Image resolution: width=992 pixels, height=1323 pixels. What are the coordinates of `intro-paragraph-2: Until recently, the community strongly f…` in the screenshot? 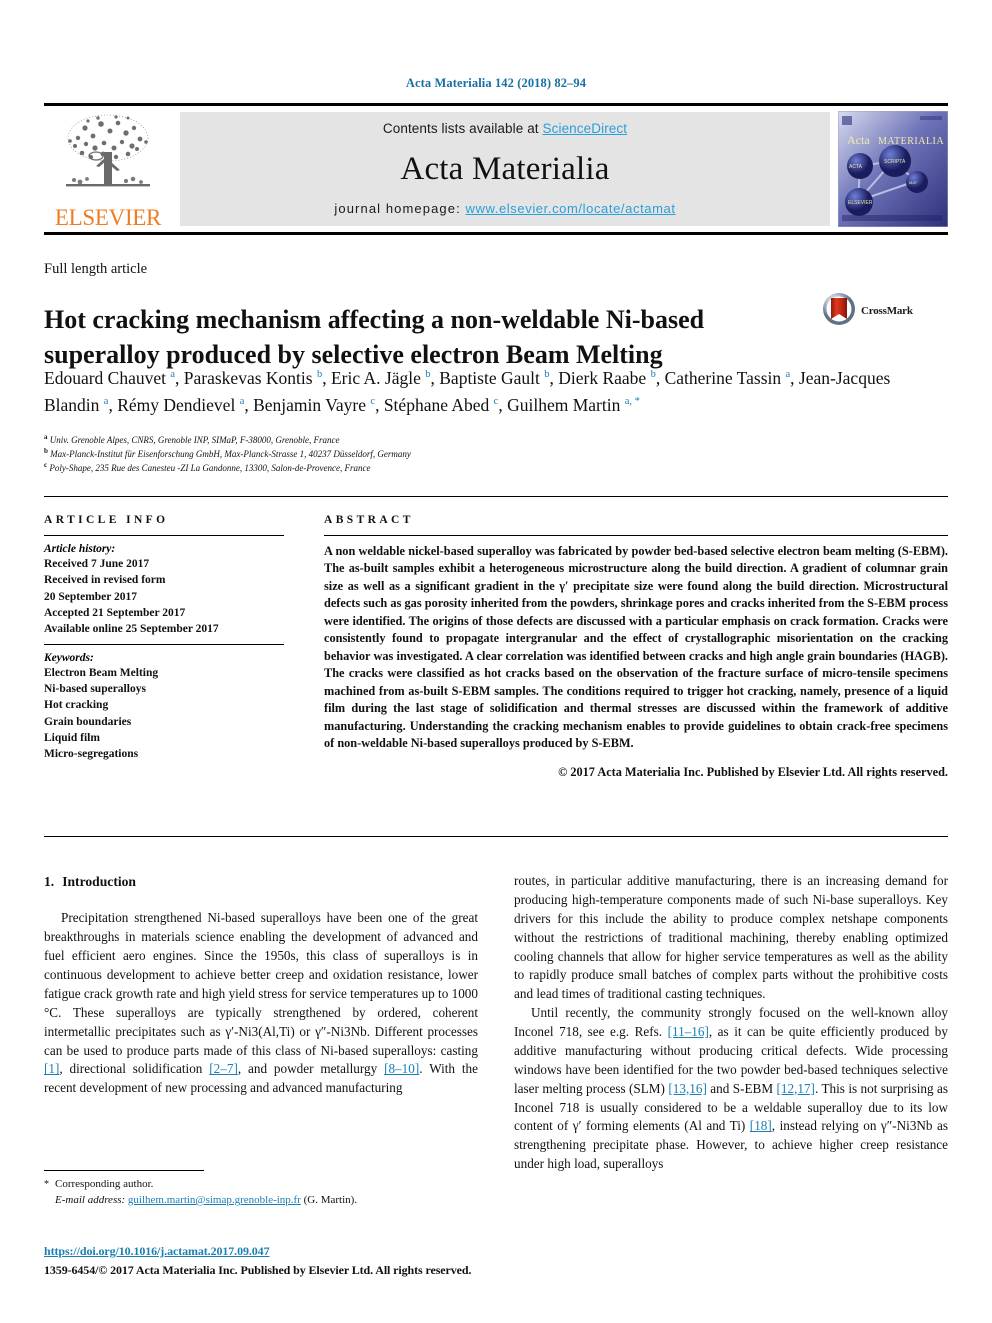 It's located at (731, 1089).